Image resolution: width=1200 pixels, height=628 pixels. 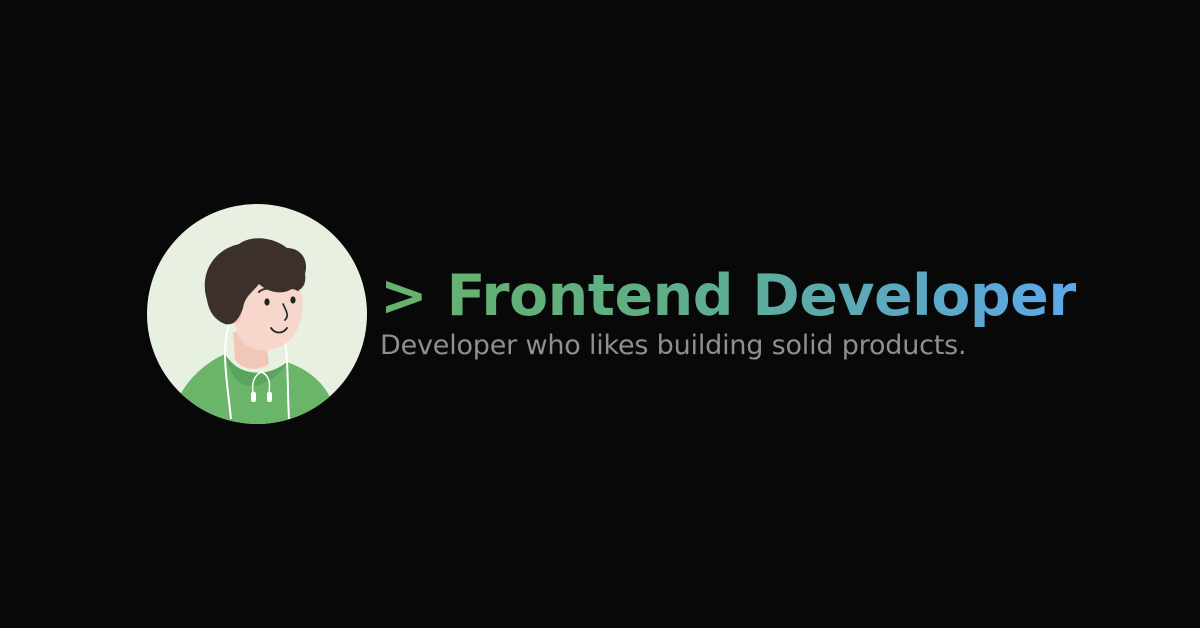 I want to click on headline: > Frontend Developer, so click(x=728, y=296).